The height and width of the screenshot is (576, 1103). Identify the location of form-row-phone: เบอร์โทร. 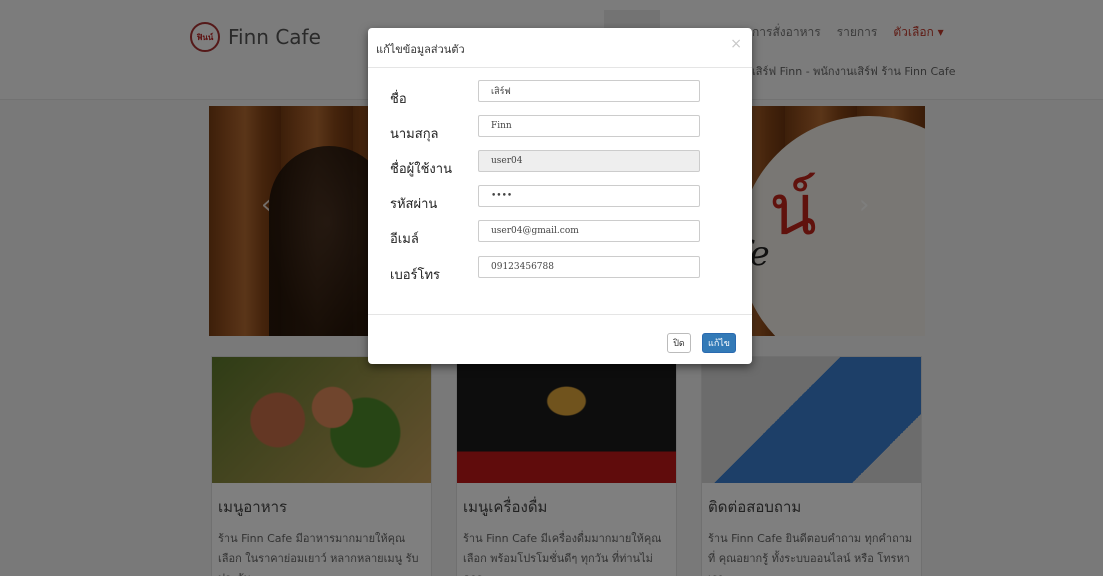
(560, 271).